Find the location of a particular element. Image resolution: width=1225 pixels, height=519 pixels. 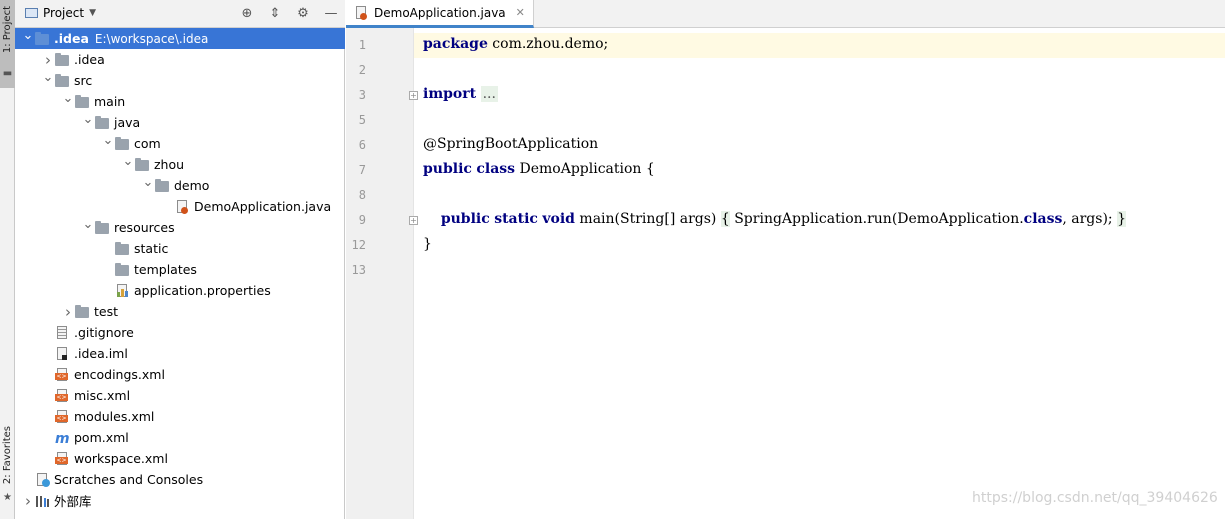

java-file-icon is located at coordinates (362, 12).